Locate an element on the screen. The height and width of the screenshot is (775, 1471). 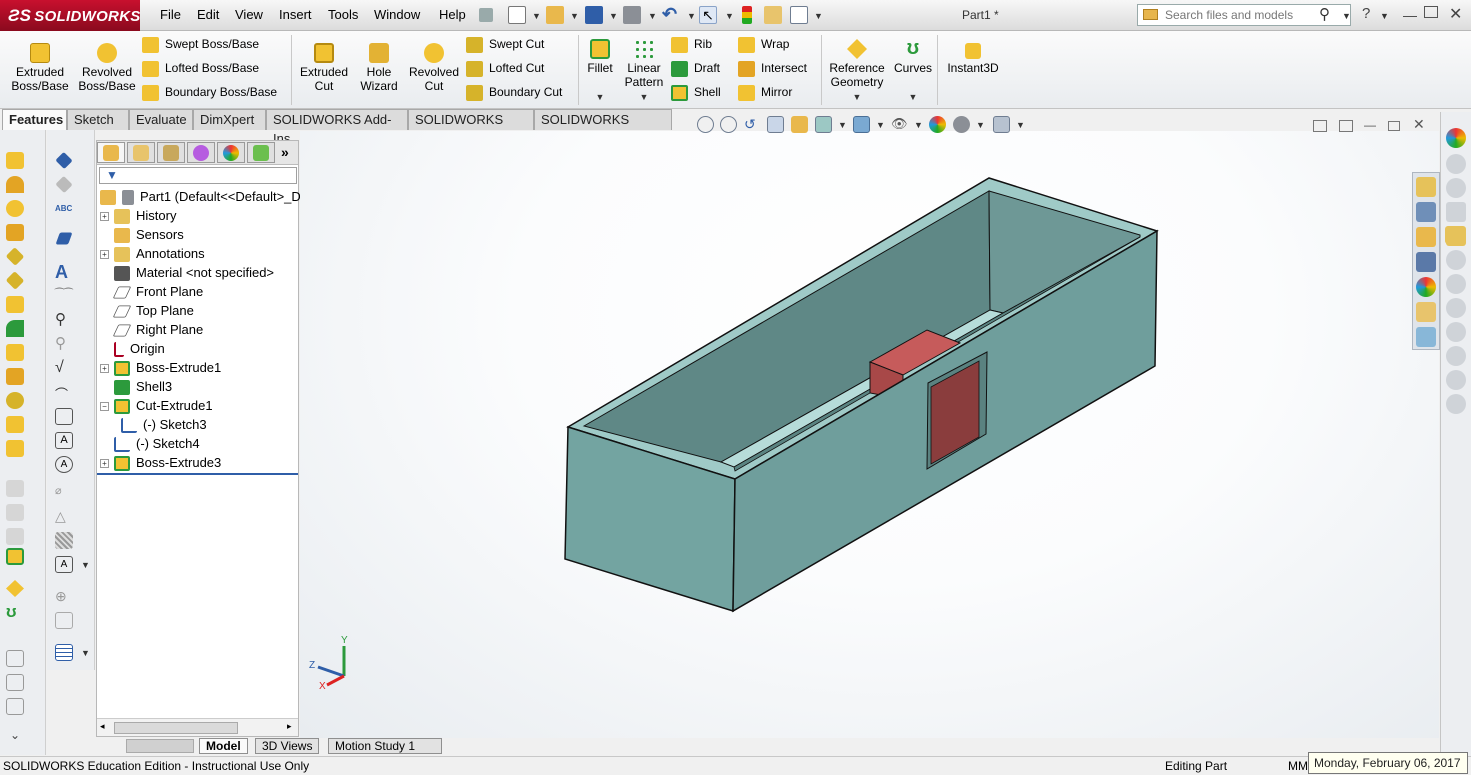
draft-icon is located at coordinates (15, 328).